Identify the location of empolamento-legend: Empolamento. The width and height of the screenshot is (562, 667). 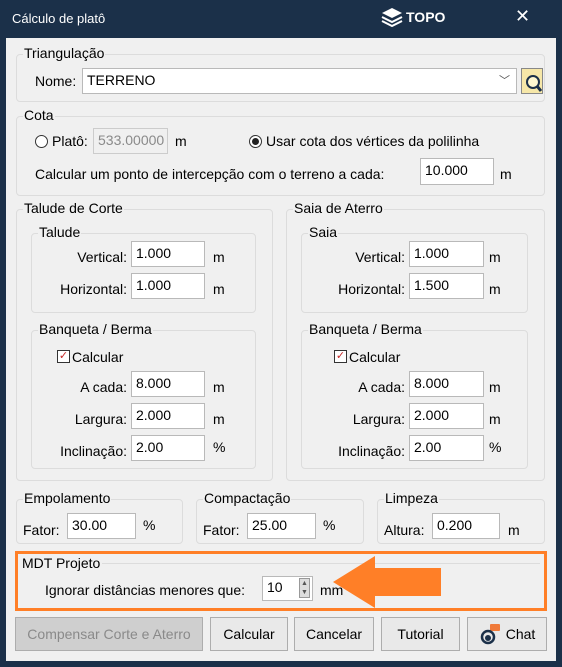
(67, 498).